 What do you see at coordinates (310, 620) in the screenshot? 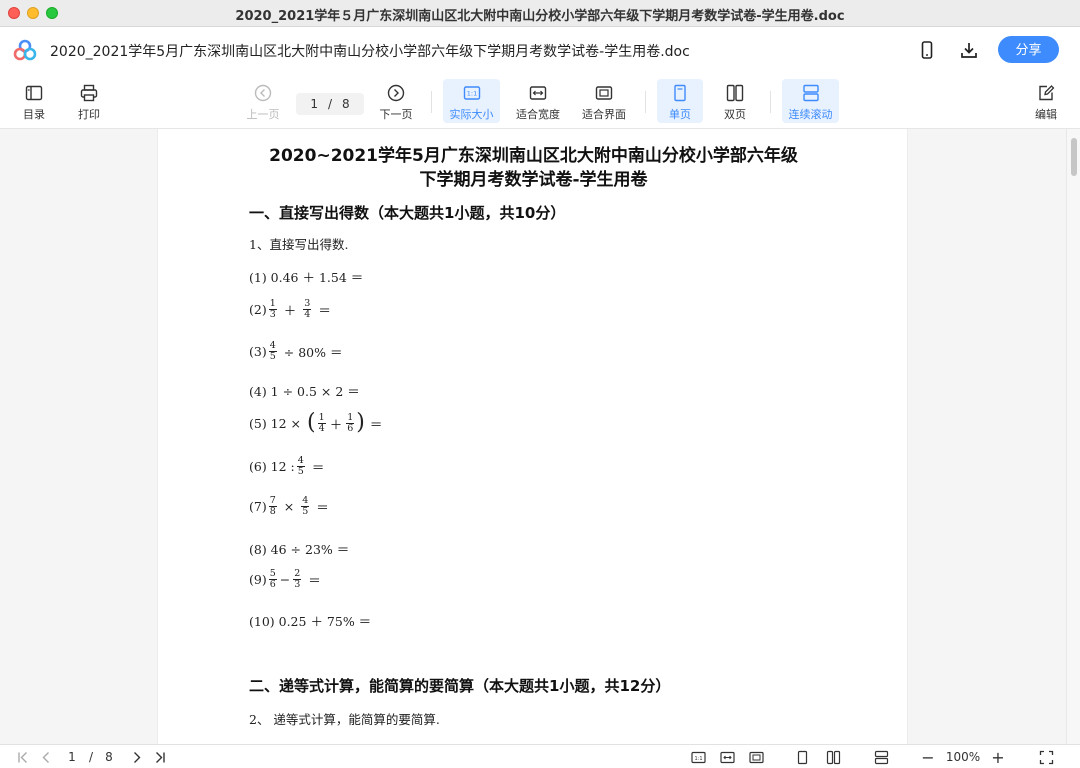
I see `problem-10: (10) 0.25 ＋ 75% ＝` at bounding box center [310, 620].